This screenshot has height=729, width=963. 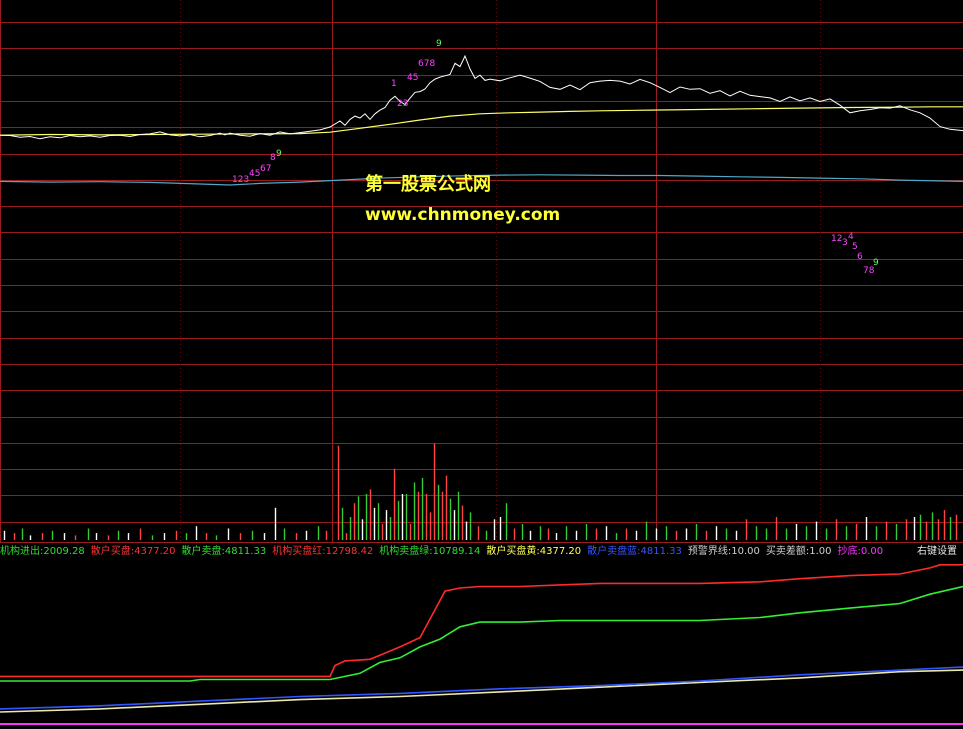 I want to click on legend-item: 散户卖盘蓝:4811.33, so click(x=634, y=552).